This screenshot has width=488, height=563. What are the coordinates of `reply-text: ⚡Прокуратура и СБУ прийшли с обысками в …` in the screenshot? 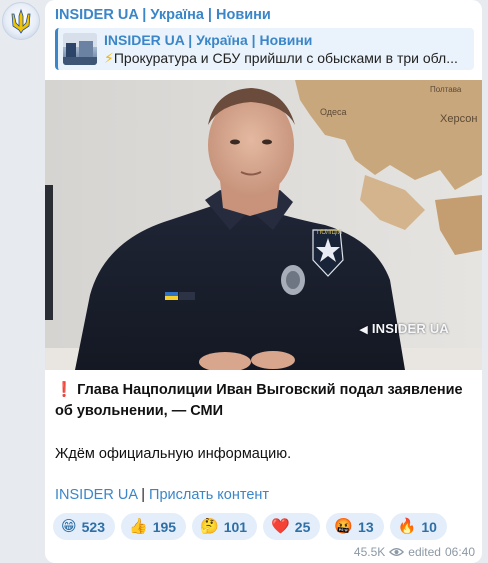 It's located at (289, 58).